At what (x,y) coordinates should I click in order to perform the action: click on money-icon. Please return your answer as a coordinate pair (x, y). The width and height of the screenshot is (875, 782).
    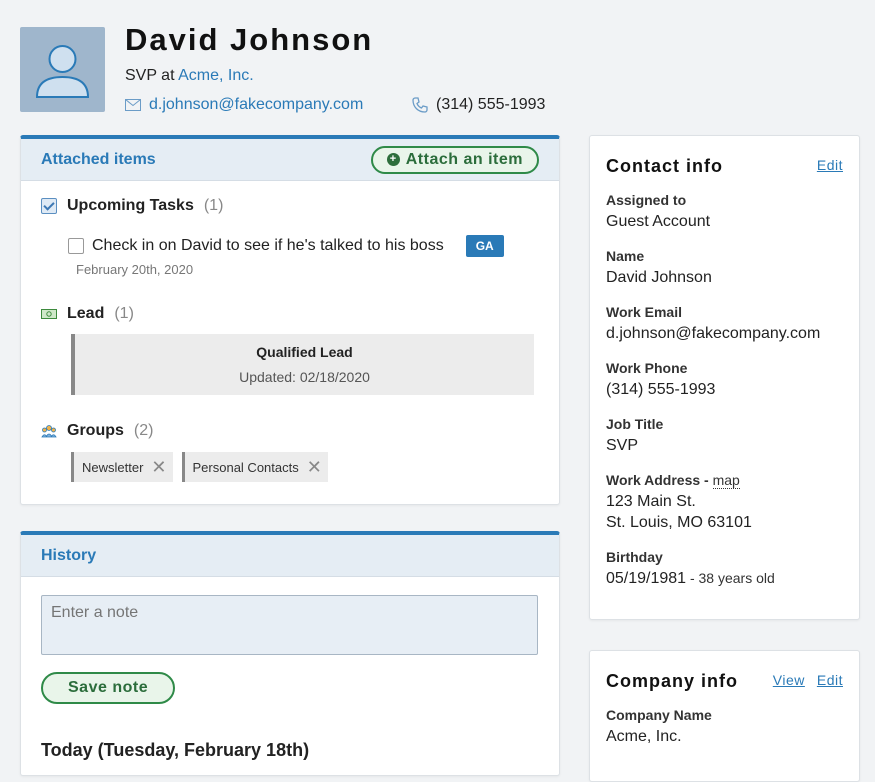
    Looking at the image, I should click on (49, 314).